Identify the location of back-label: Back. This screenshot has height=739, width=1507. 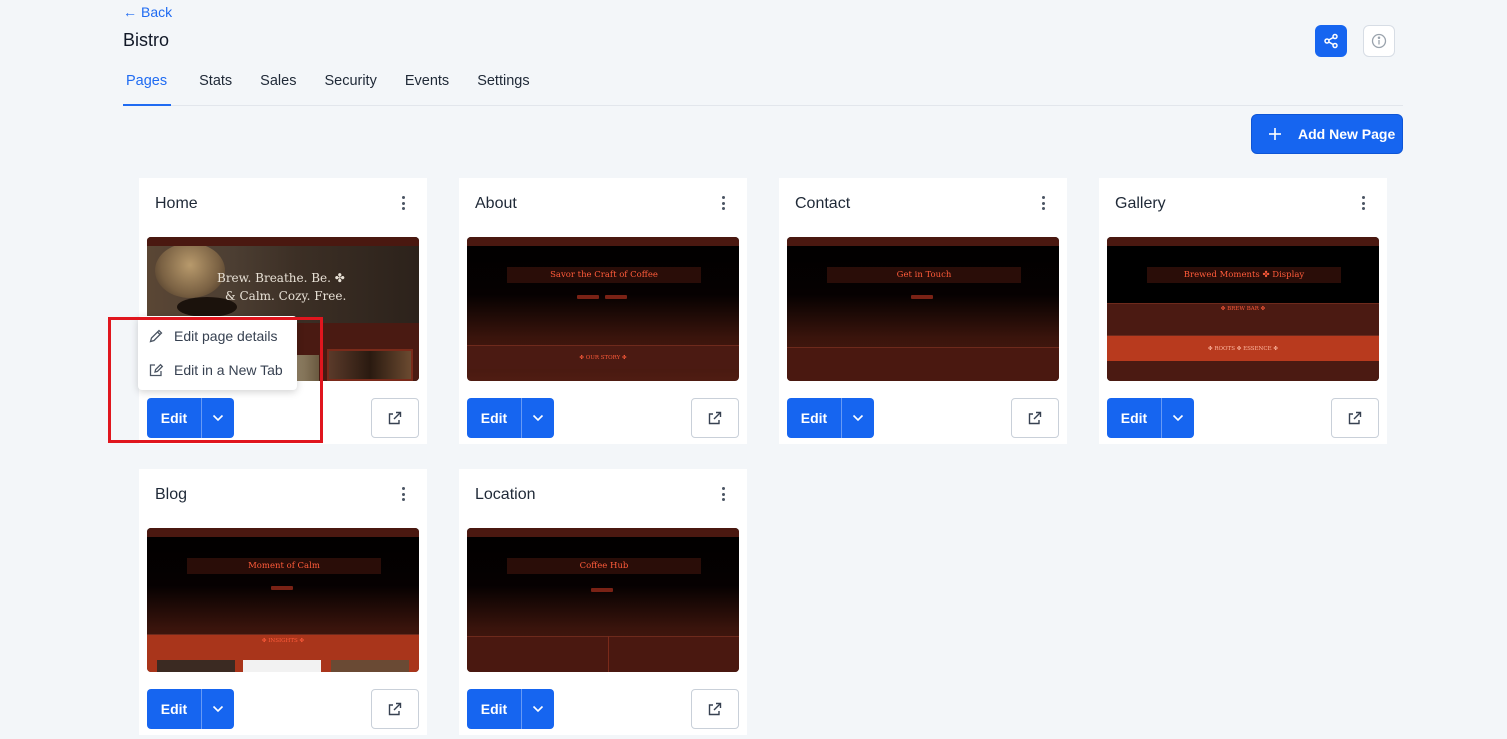
(157, 12).